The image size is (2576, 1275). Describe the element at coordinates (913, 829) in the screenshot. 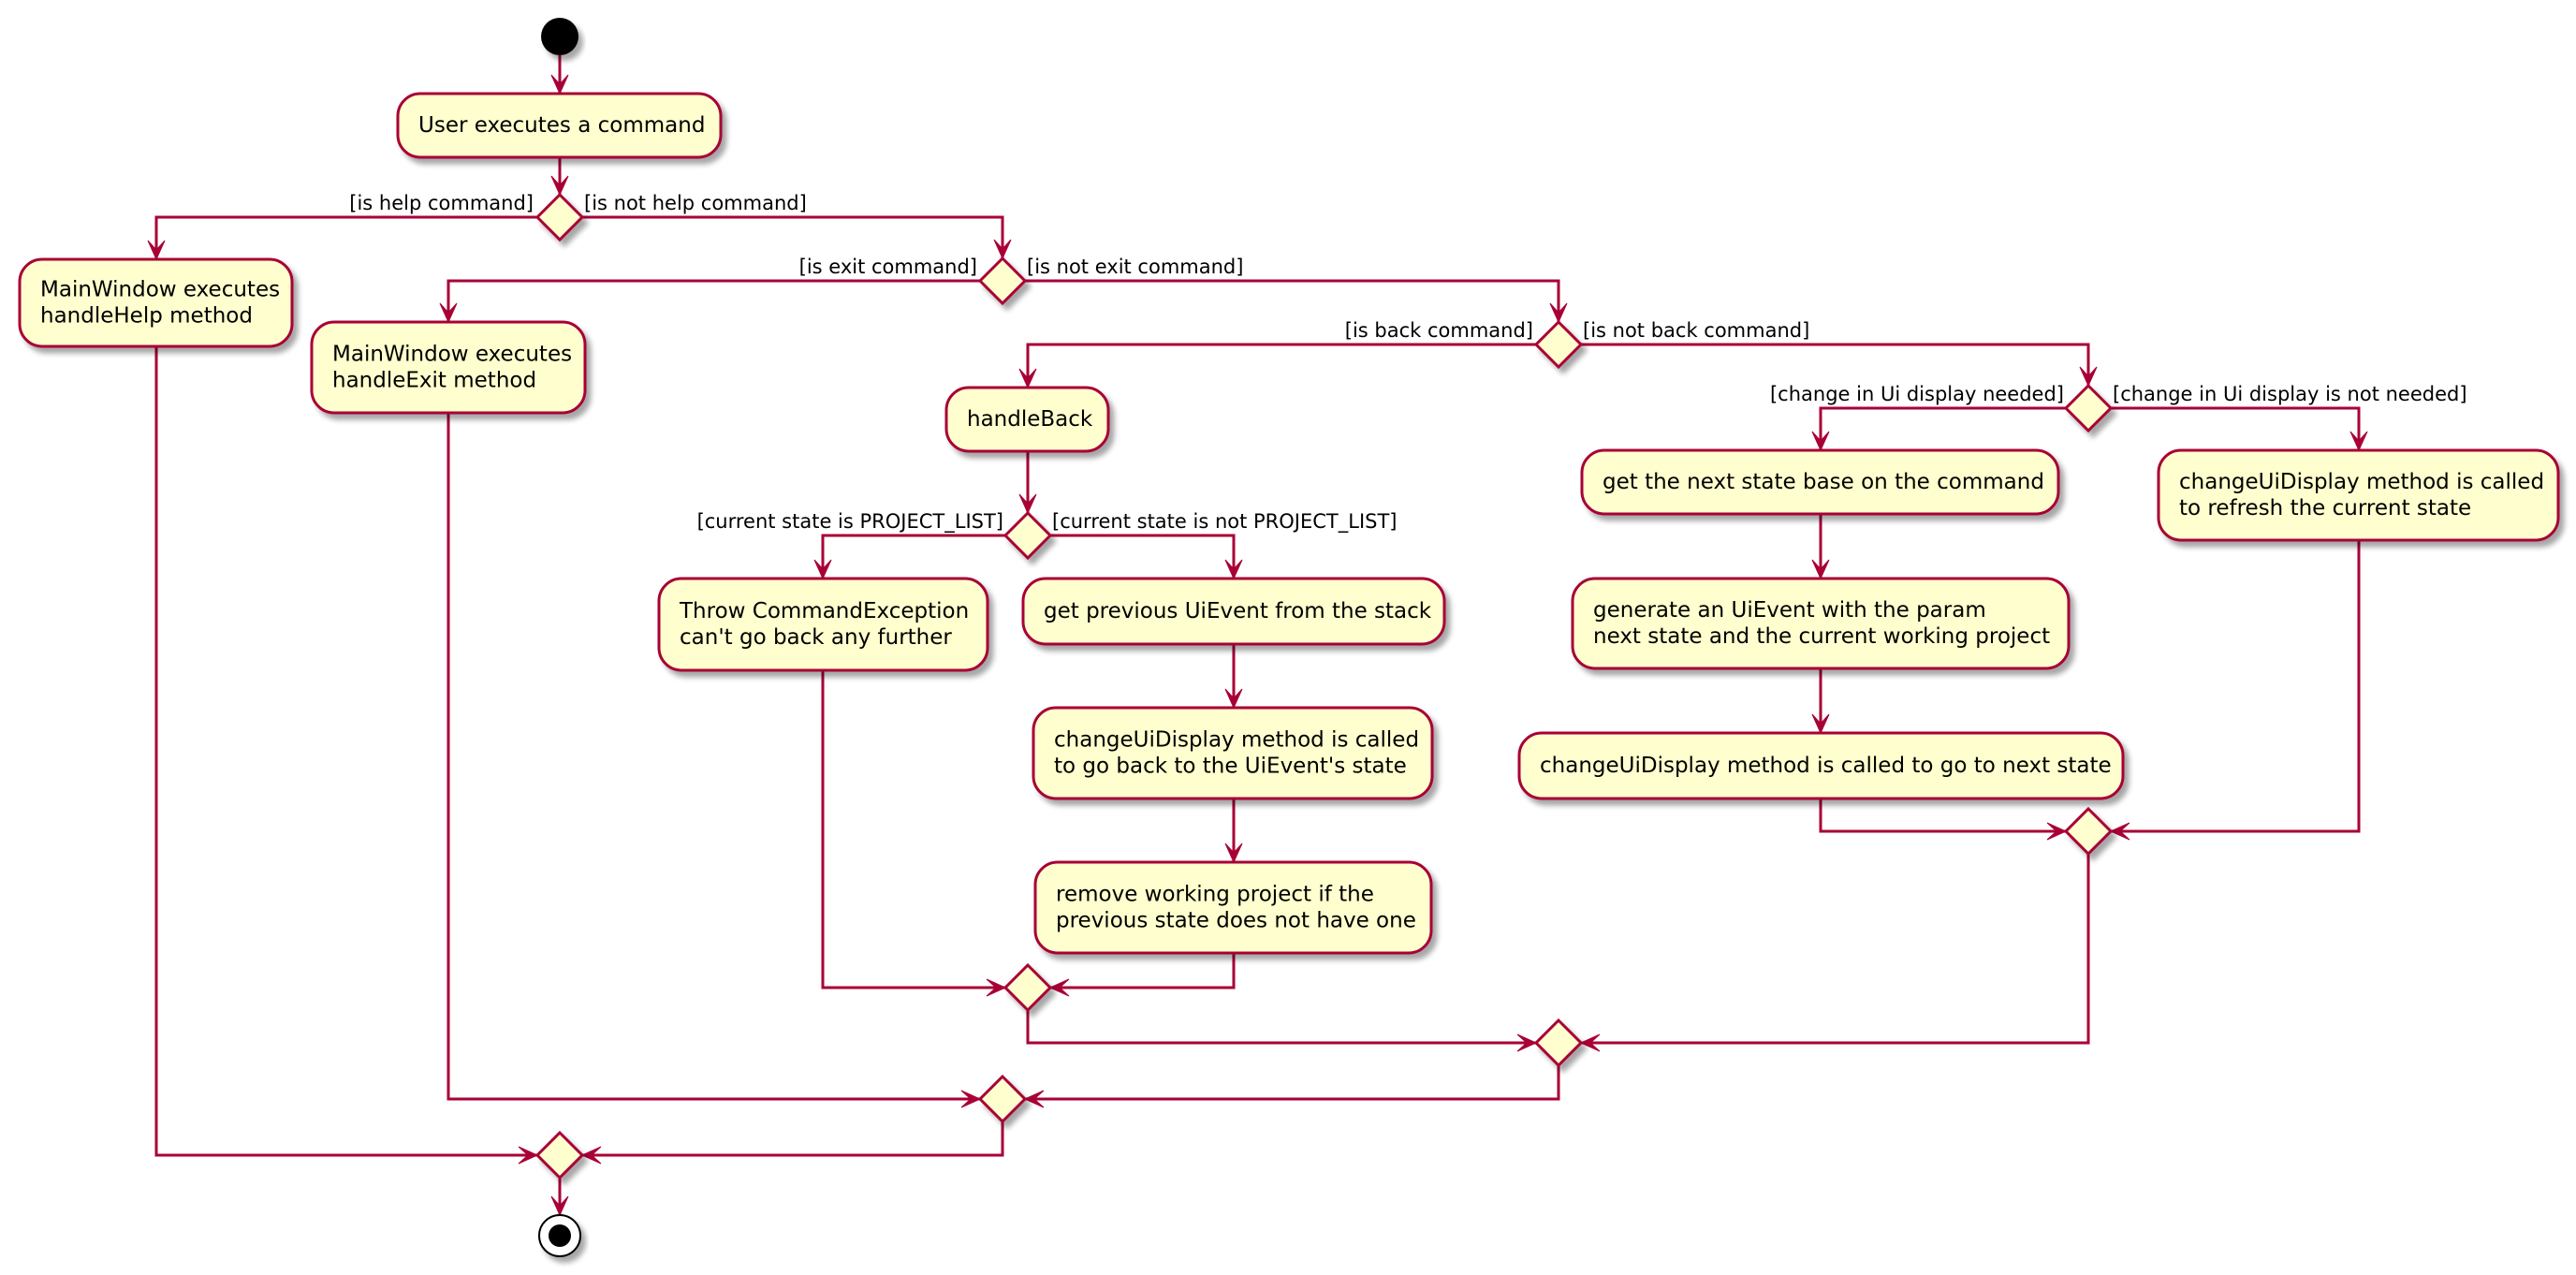

I see `edge-throw-to-merge` at that location.